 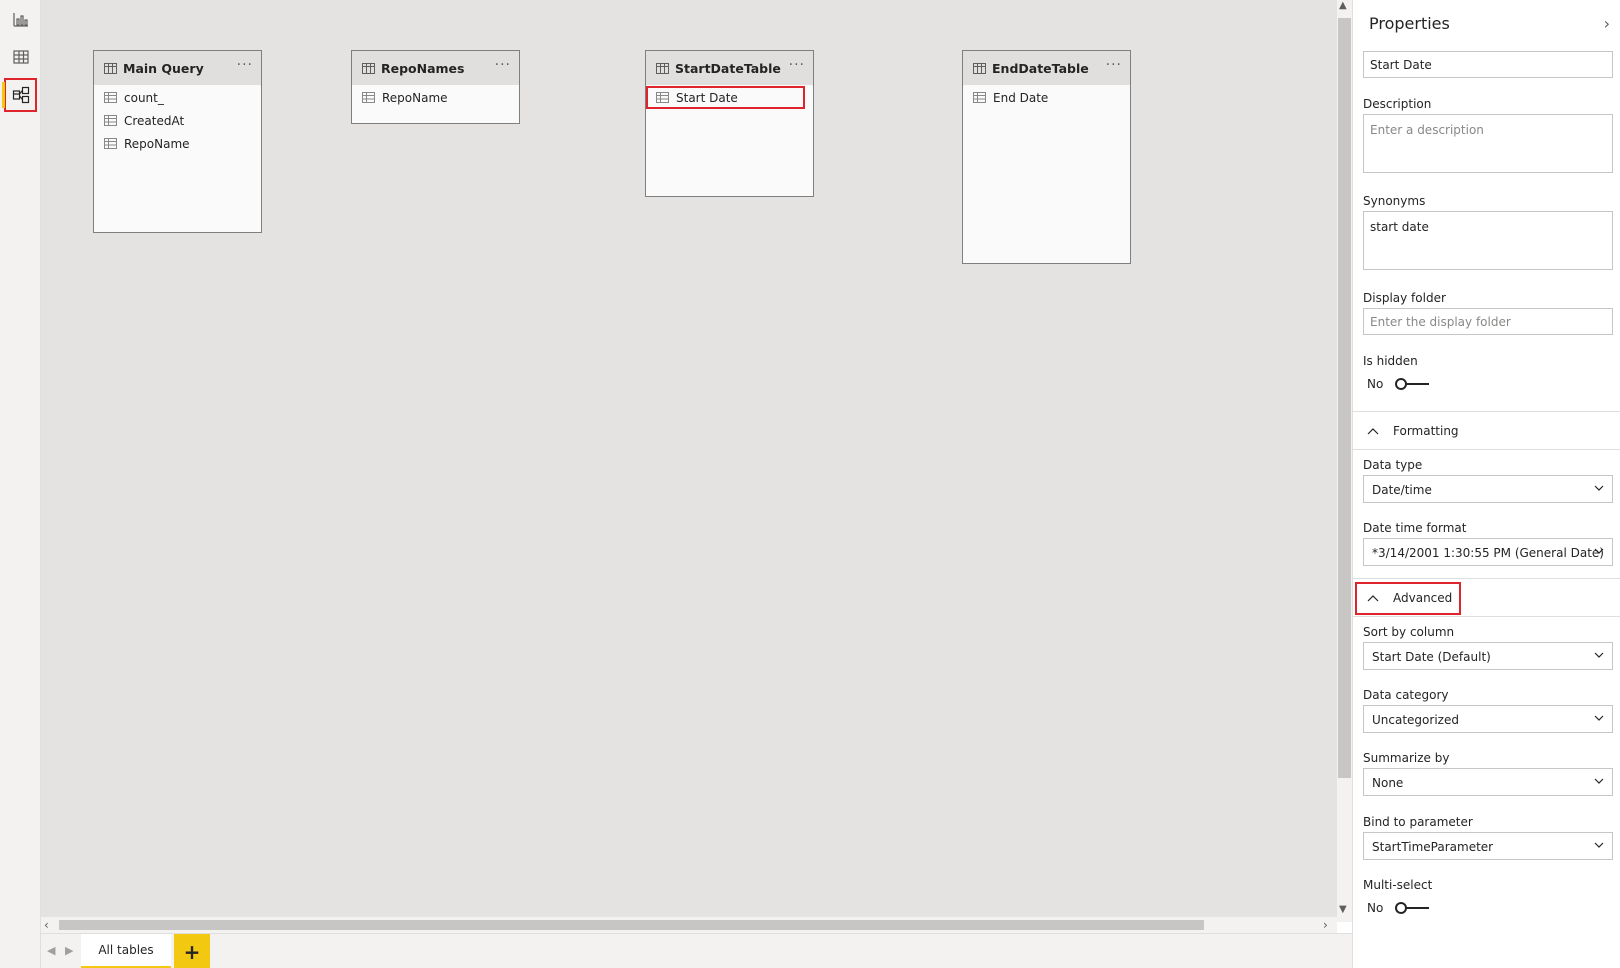 I want to click on date-time-format-select: *3/14/2001 1:30:55 PM (General Date), so click(x=1488, y=552).